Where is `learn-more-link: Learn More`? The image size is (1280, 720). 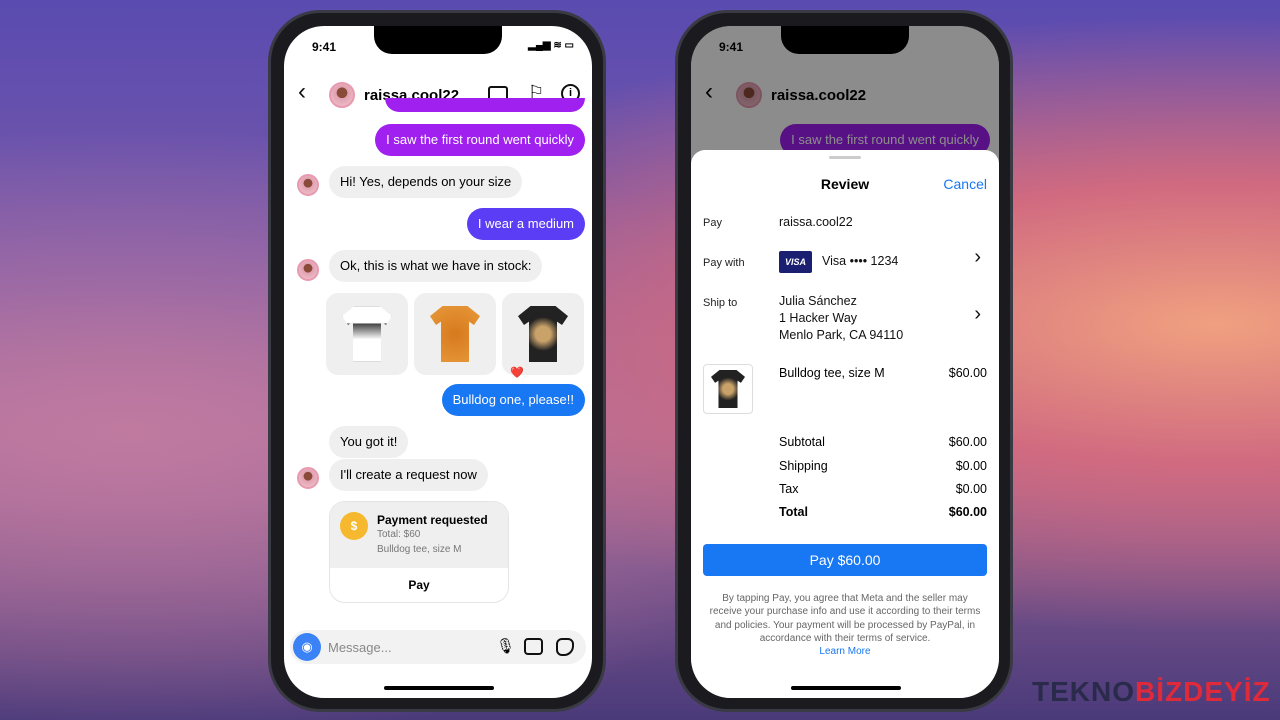 learn-more-link: Learn More is located at coordinates (844, 651).